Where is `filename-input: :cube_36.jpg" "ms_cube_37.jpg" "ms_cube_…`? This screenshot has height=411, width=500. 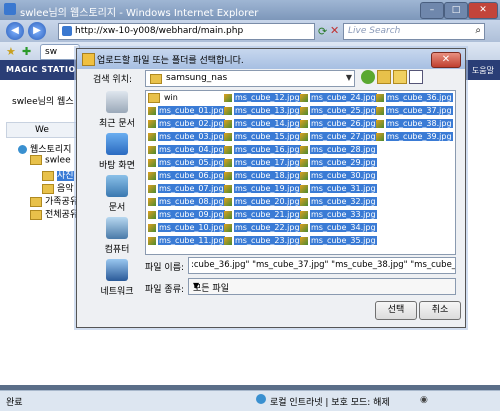
filename-input: :cube_36.jpg" "ms_cube_37.jpg" "ms_cube_… is located at coordinates (322, 265).